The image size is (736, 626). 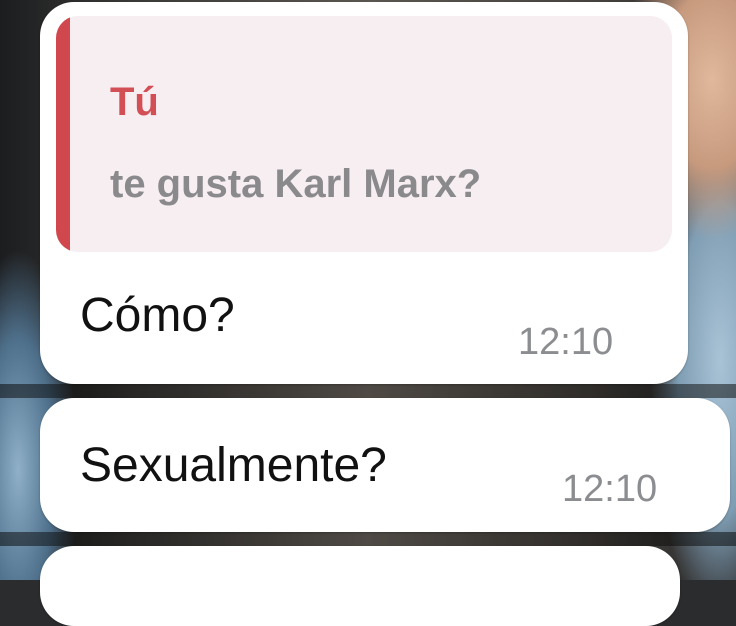 What do you see at coordinates (233, 465) in the screenshot?
I see `message-text: Sexualmente?` at bounding box center [233, 465].